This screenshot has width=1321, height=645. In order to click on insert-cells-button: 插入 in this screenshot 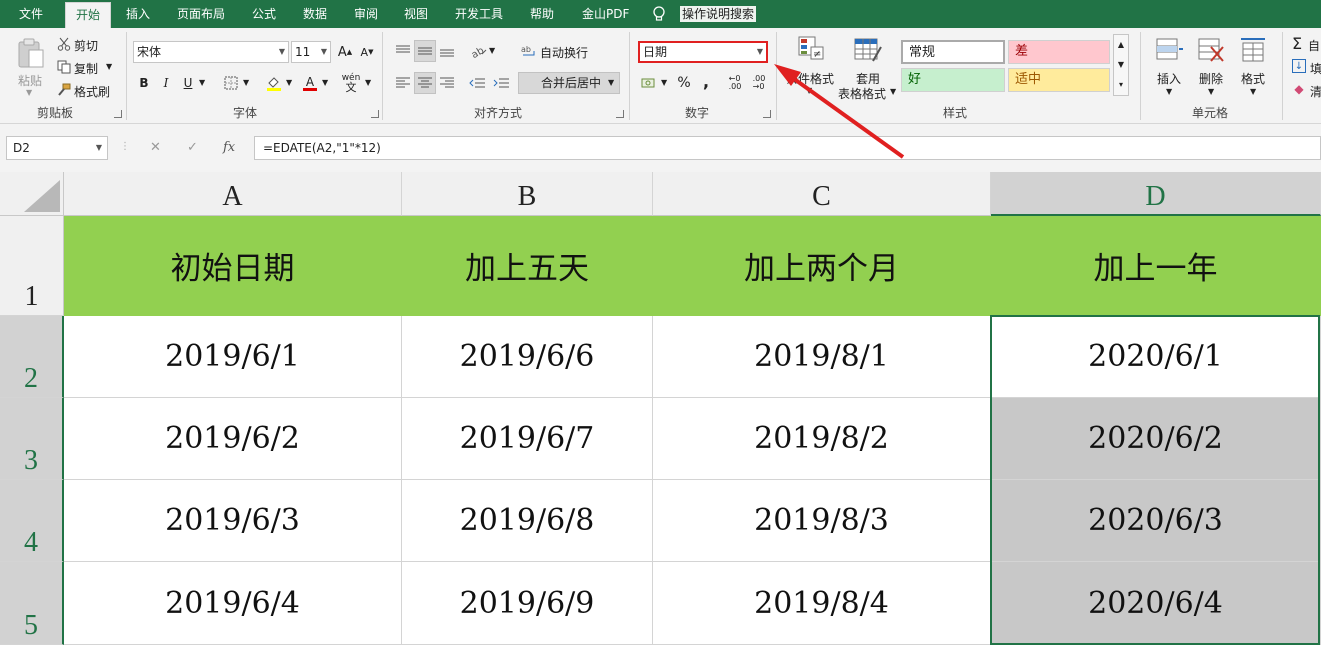, I will do `click(1169, 78)`.